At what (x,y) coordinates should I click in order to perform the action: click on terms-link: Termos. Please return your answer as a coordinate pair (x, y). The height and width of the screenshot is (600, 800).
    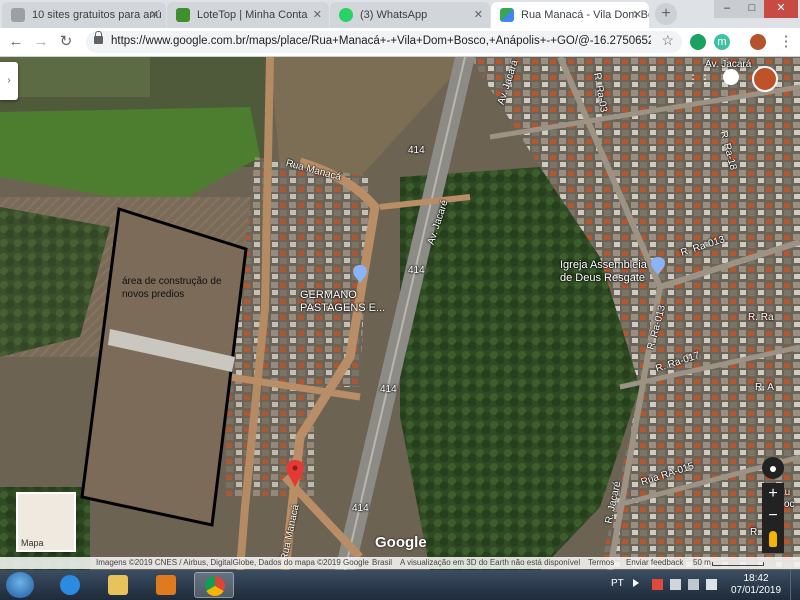
    Looking at the image, I should click on (601, 562).